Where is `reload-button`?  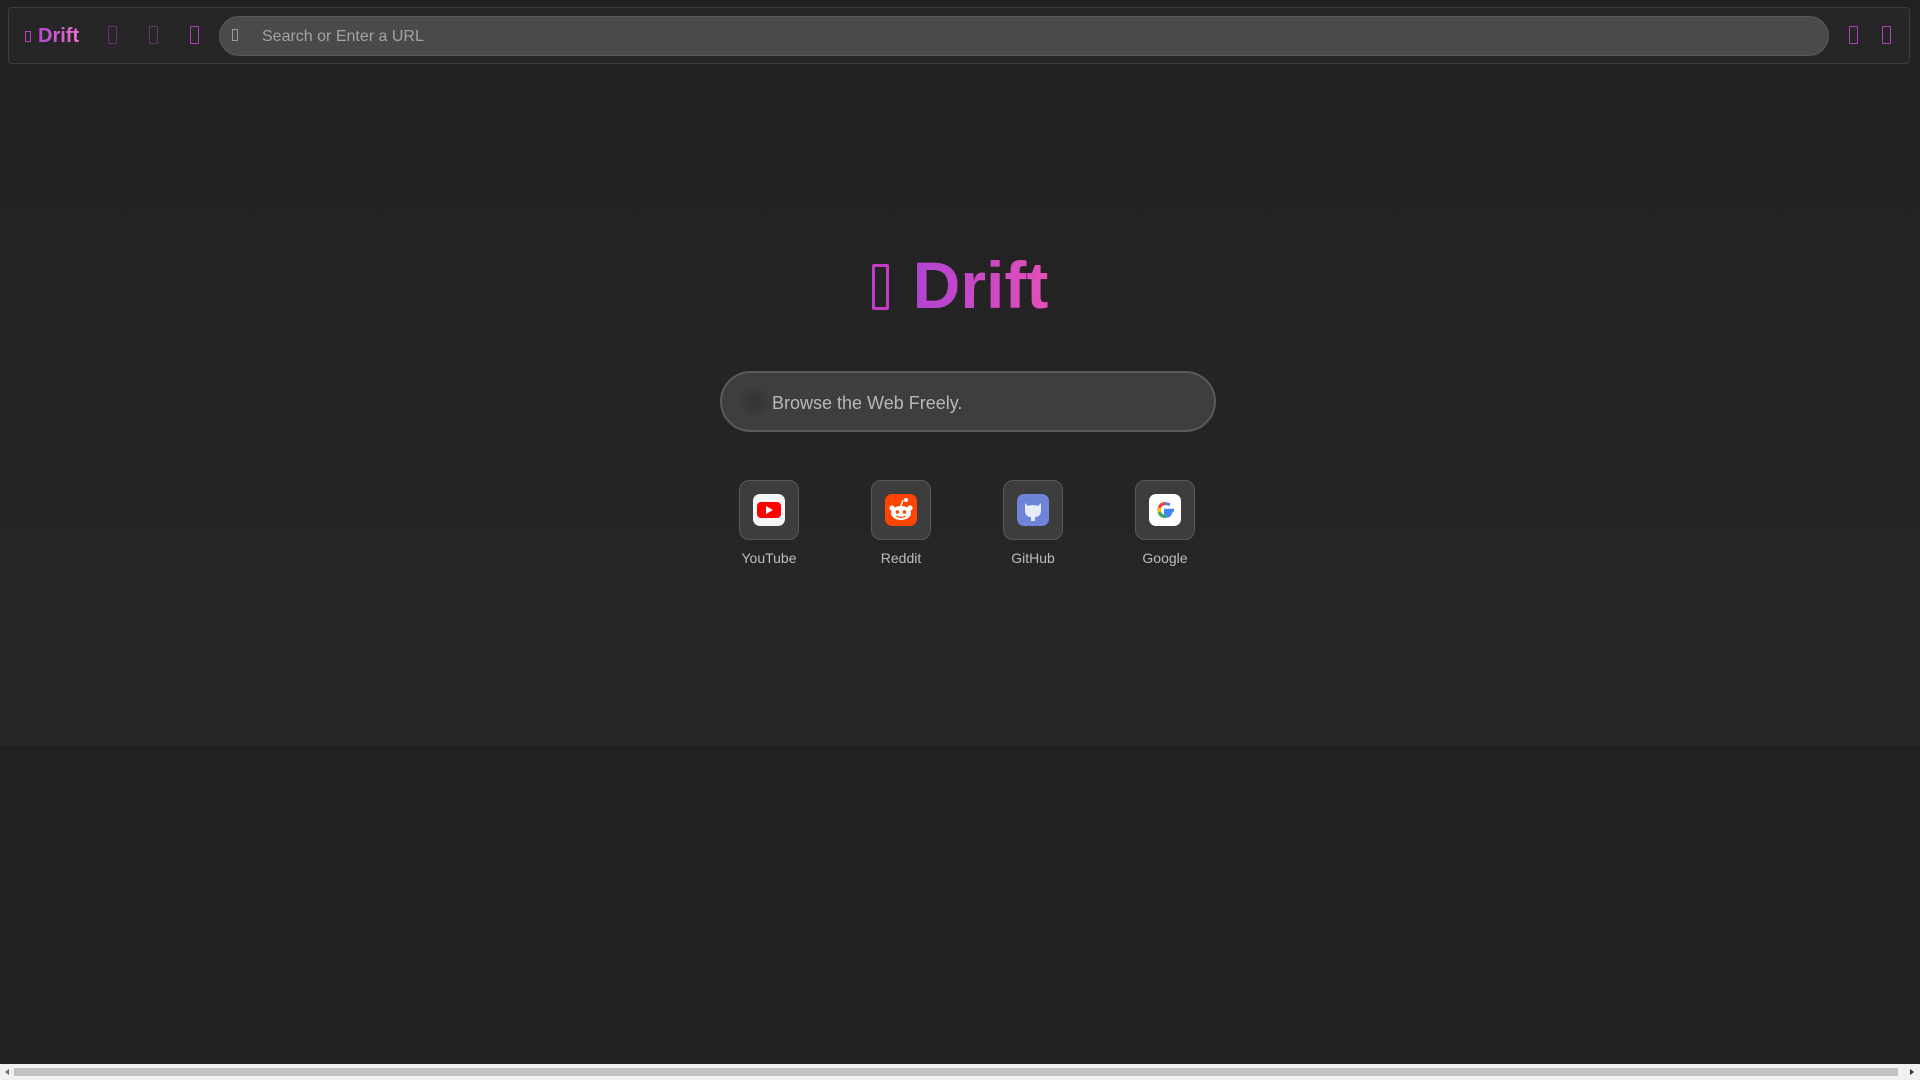
reload-button is located at coordinates (194, 35).